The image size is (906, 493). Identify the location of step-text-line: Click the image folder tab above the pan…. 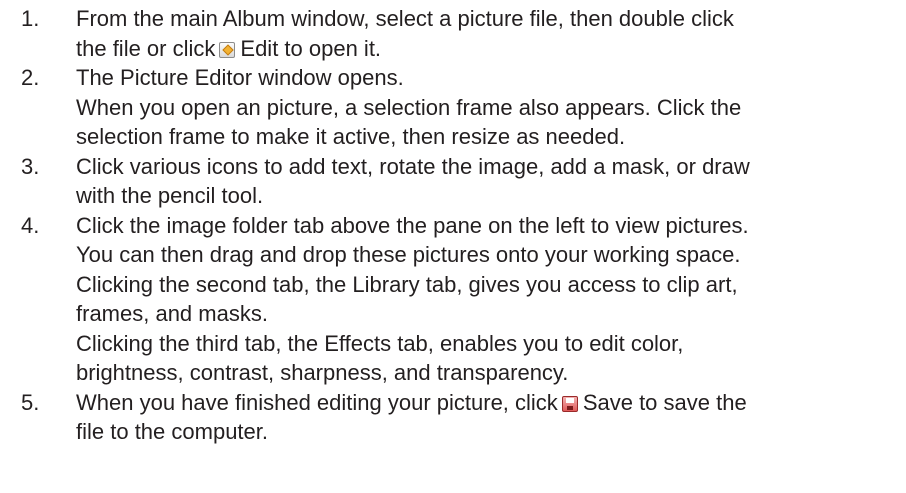
(412, 225).